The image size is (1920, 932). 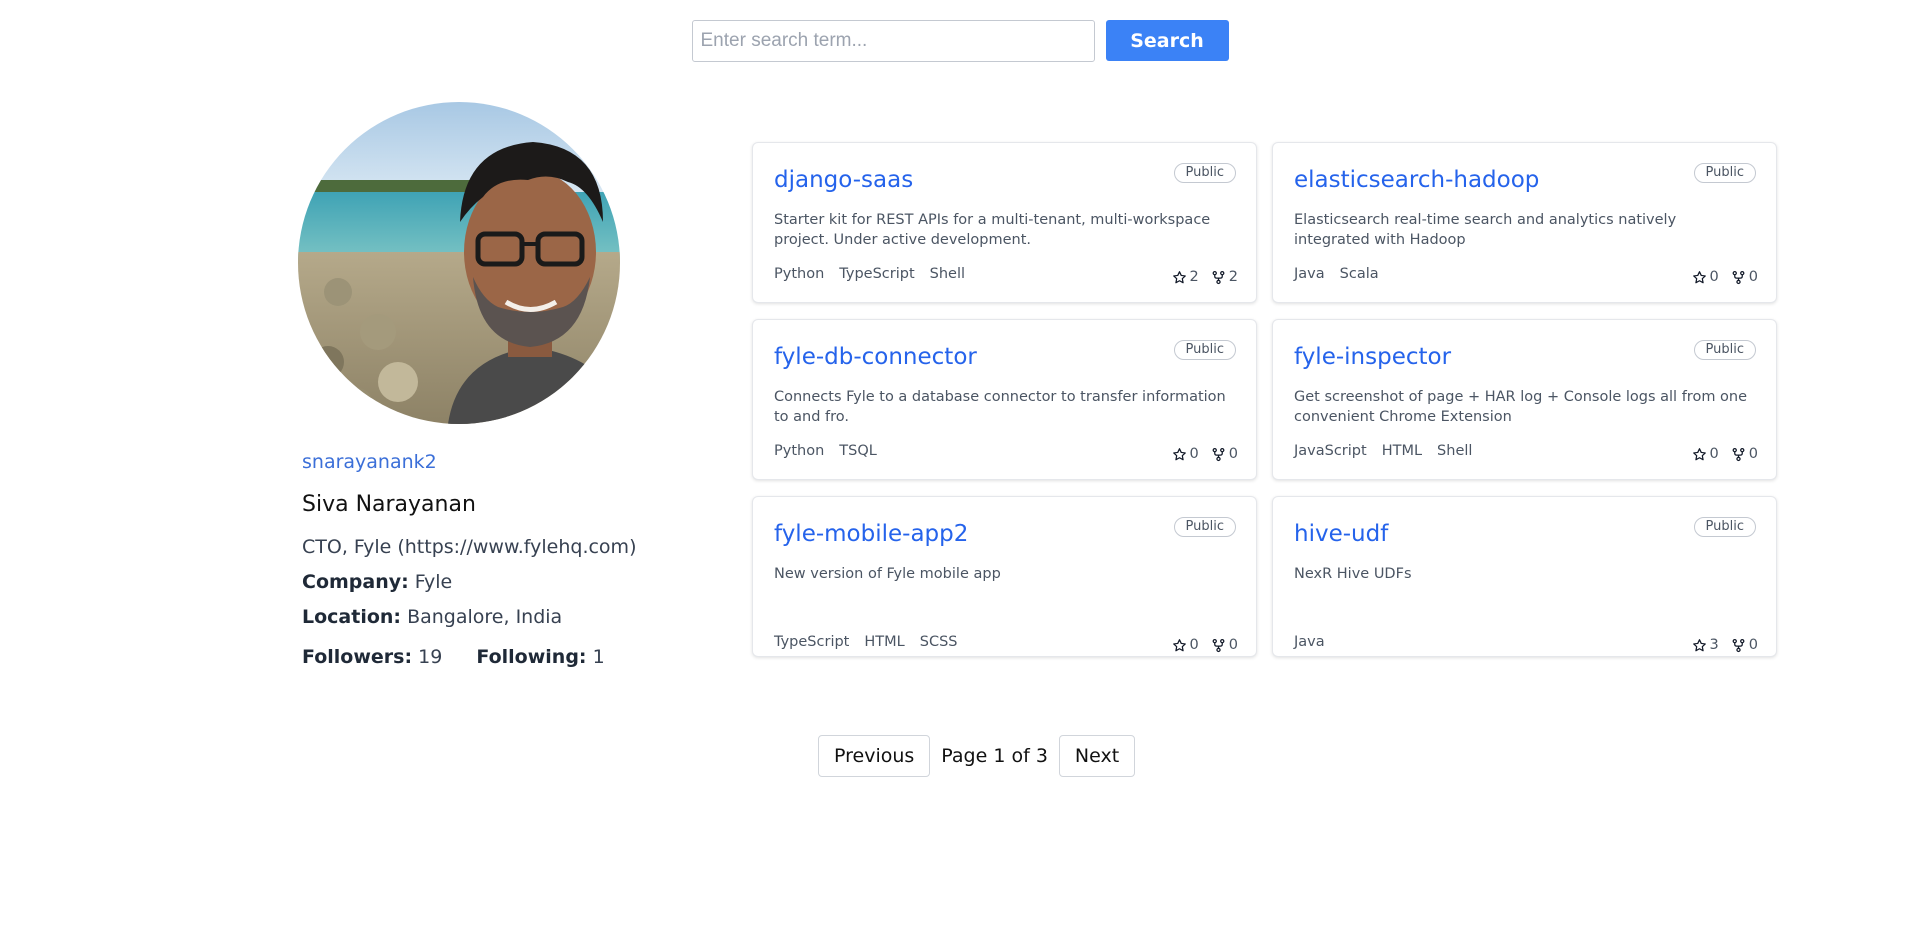 I want to click on repo-card: hive-udf Public NexR Hive UDFs Java 3 0, so click(x=1524, y=576).